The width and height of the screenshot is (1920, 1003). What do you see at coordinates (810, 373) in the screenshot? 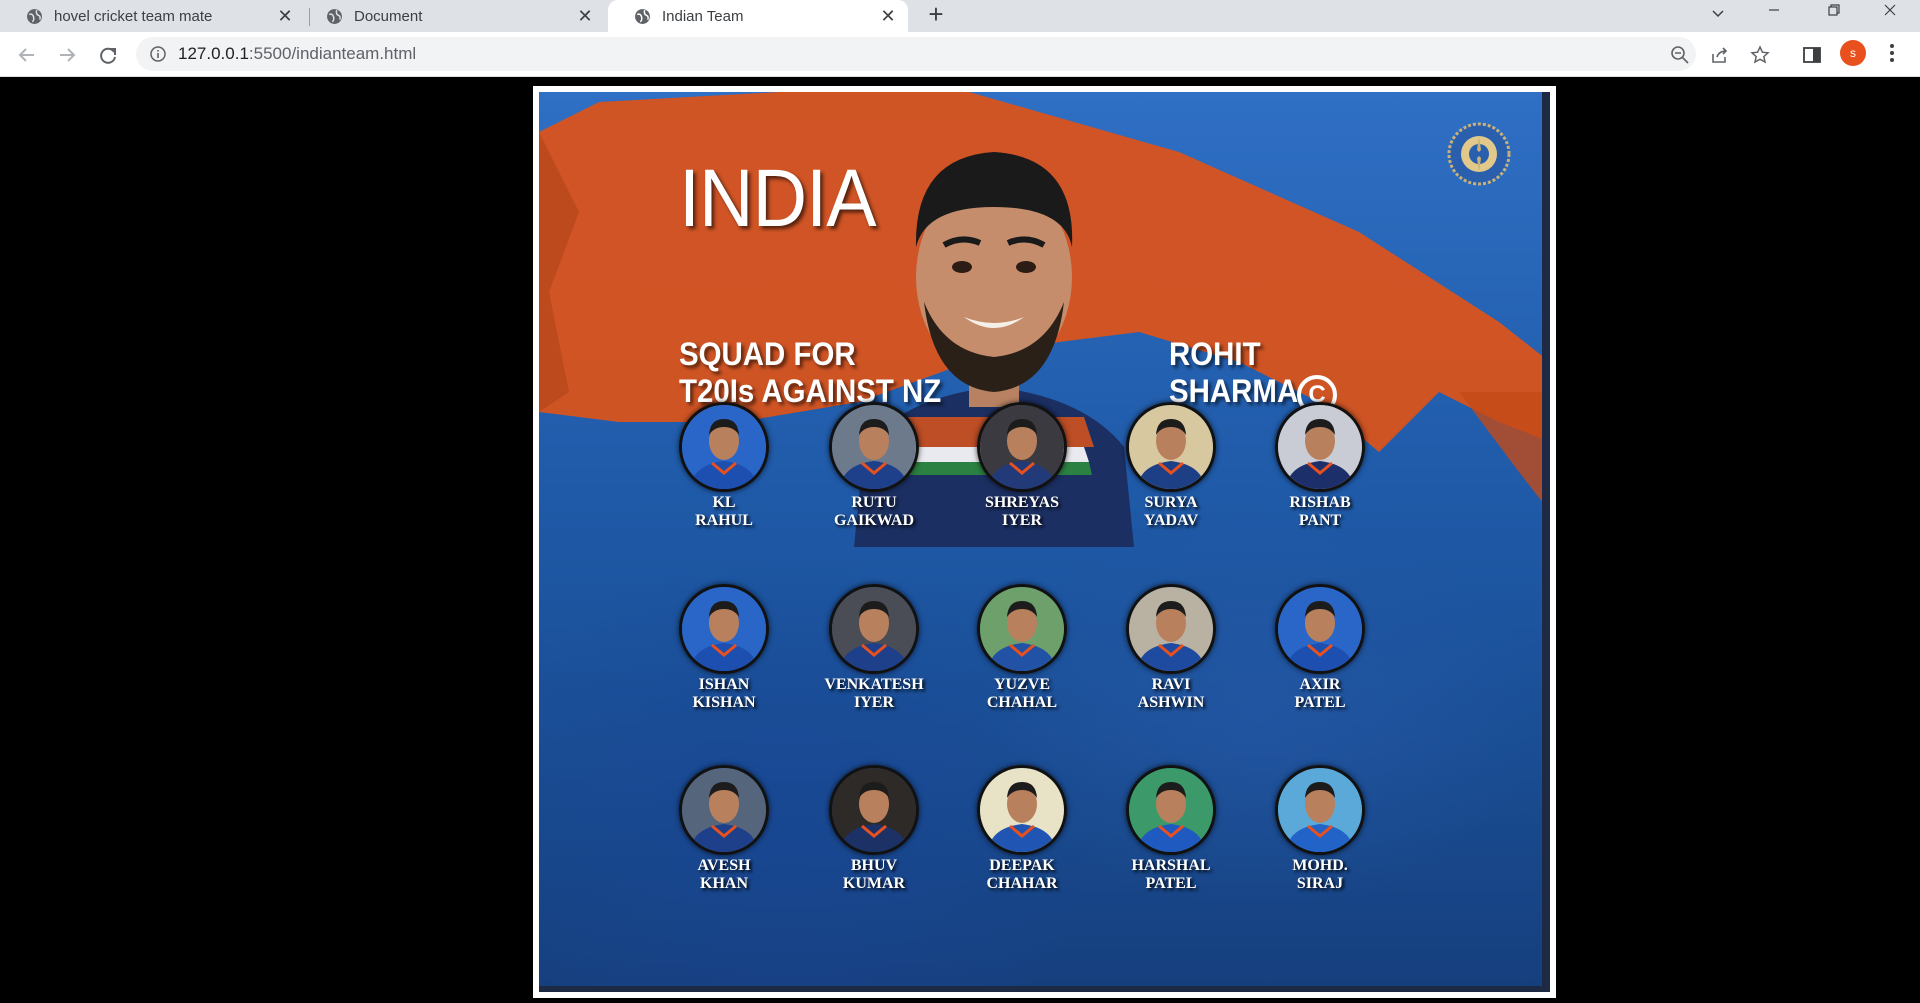
I see `squad-heading: SQUAD FOR T20Is AGAINST NZ` at bounding box center [810, 373].